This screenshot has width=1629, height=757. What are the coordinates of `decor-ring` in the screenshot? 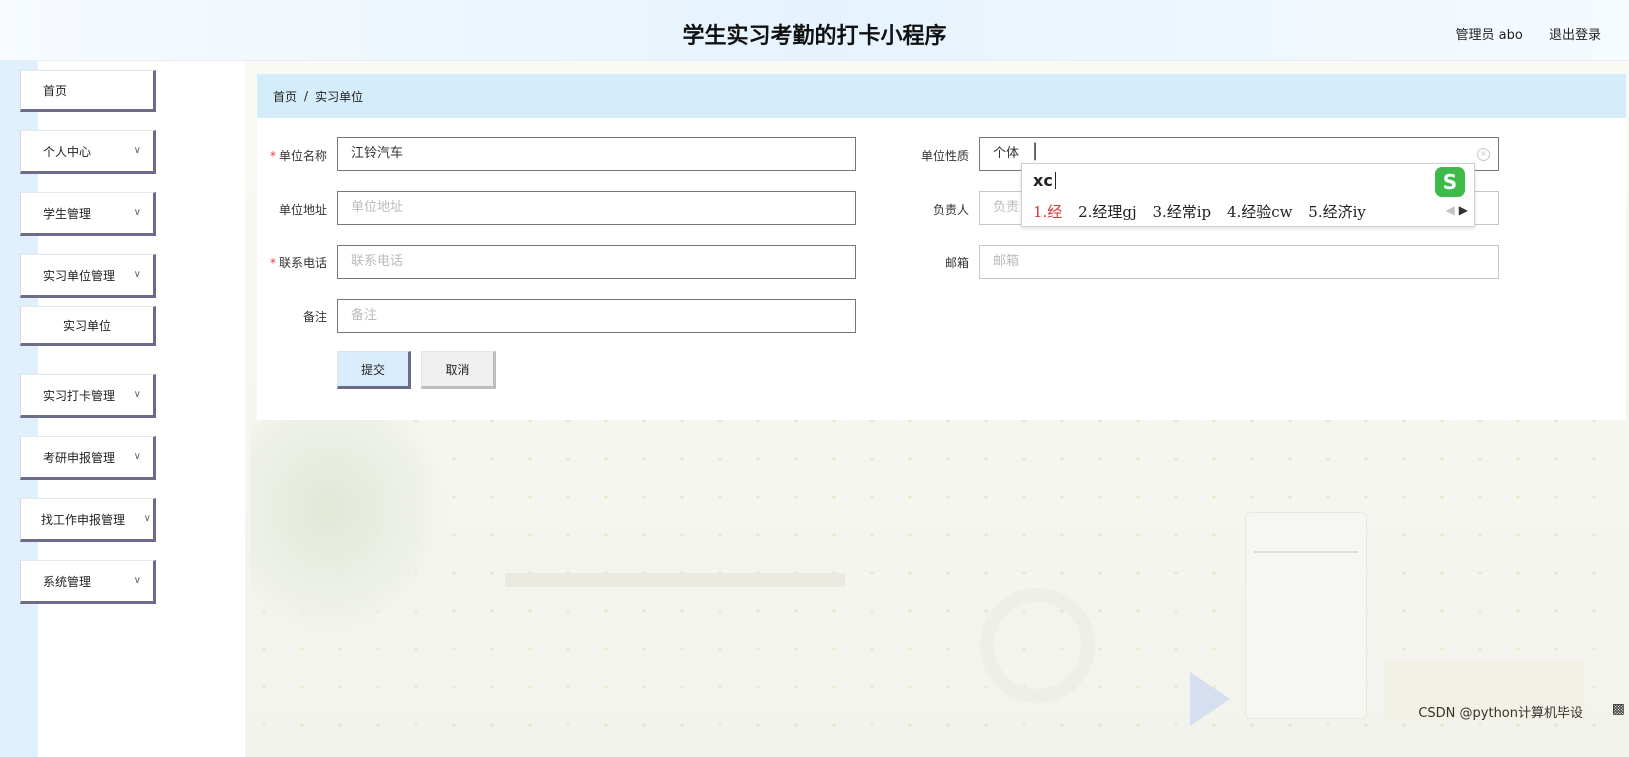 It's located at (1037, 645).